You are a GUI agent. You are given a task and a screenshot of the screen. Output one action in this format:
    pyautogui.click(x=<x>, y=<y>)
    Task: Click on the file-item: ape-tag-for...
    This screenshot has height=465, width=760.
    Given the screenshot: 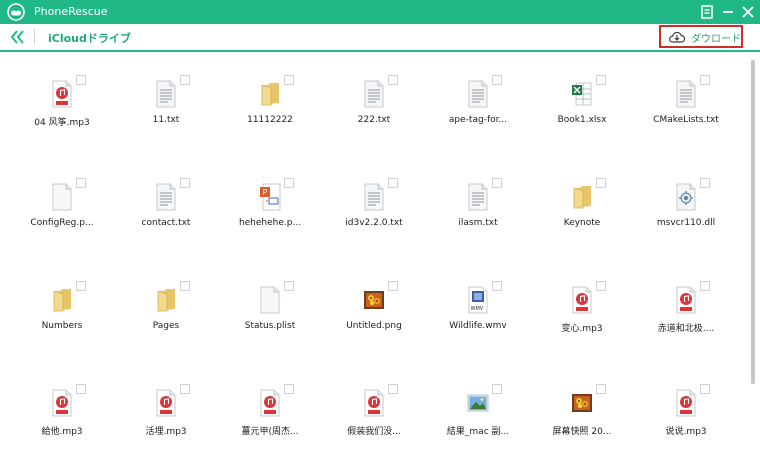 What is the action you would take?
    pyautogui.click(x=478, y=97)
    